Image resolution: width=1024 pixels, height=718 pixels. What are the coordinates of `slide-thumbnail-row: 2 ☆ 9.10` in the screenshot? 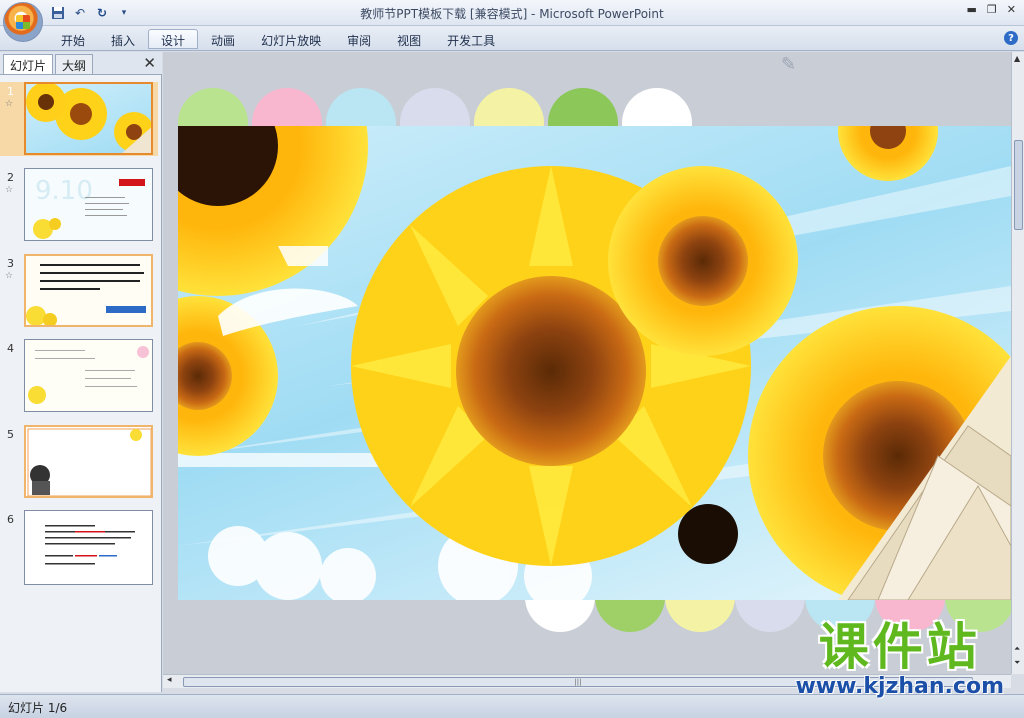 It's located at (79, 205).